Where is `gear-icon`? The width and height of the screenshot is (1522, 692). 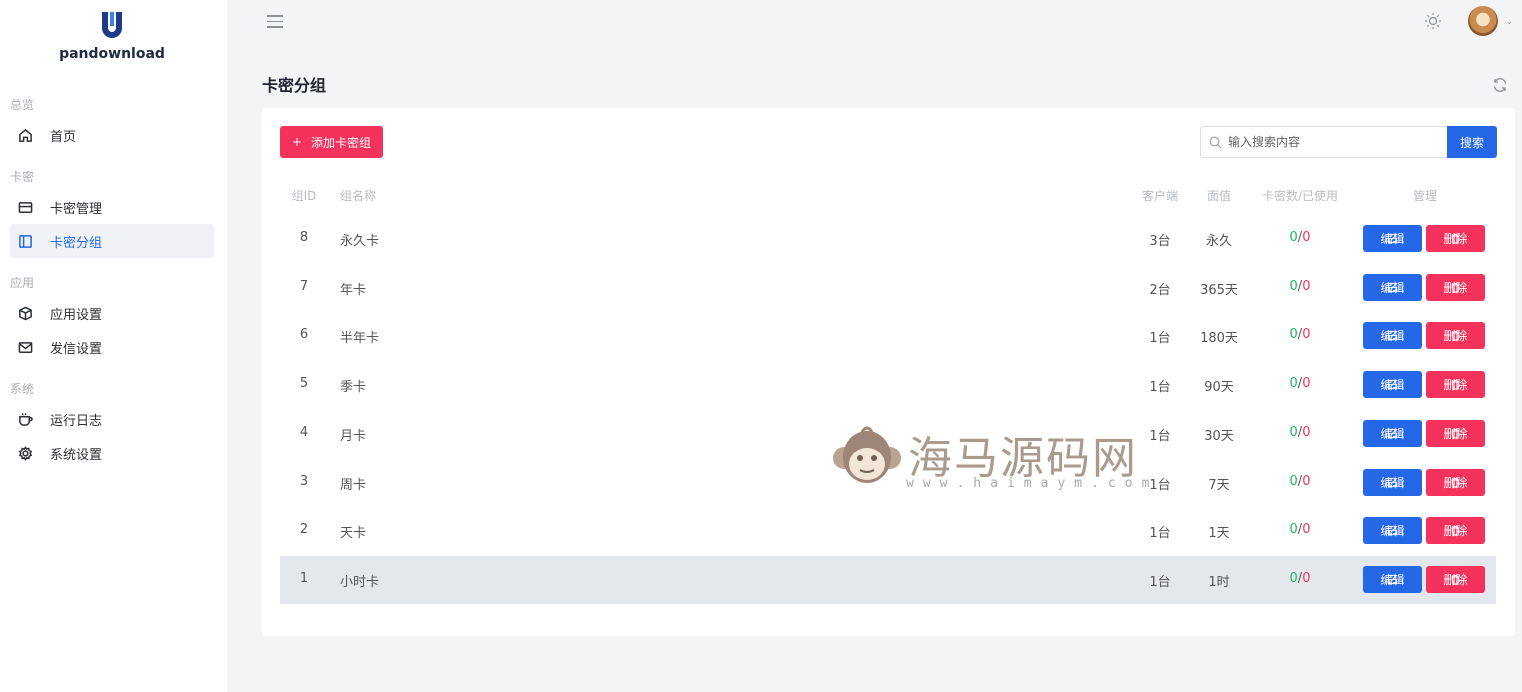 gear-icon is located at coordinates (25, 453).